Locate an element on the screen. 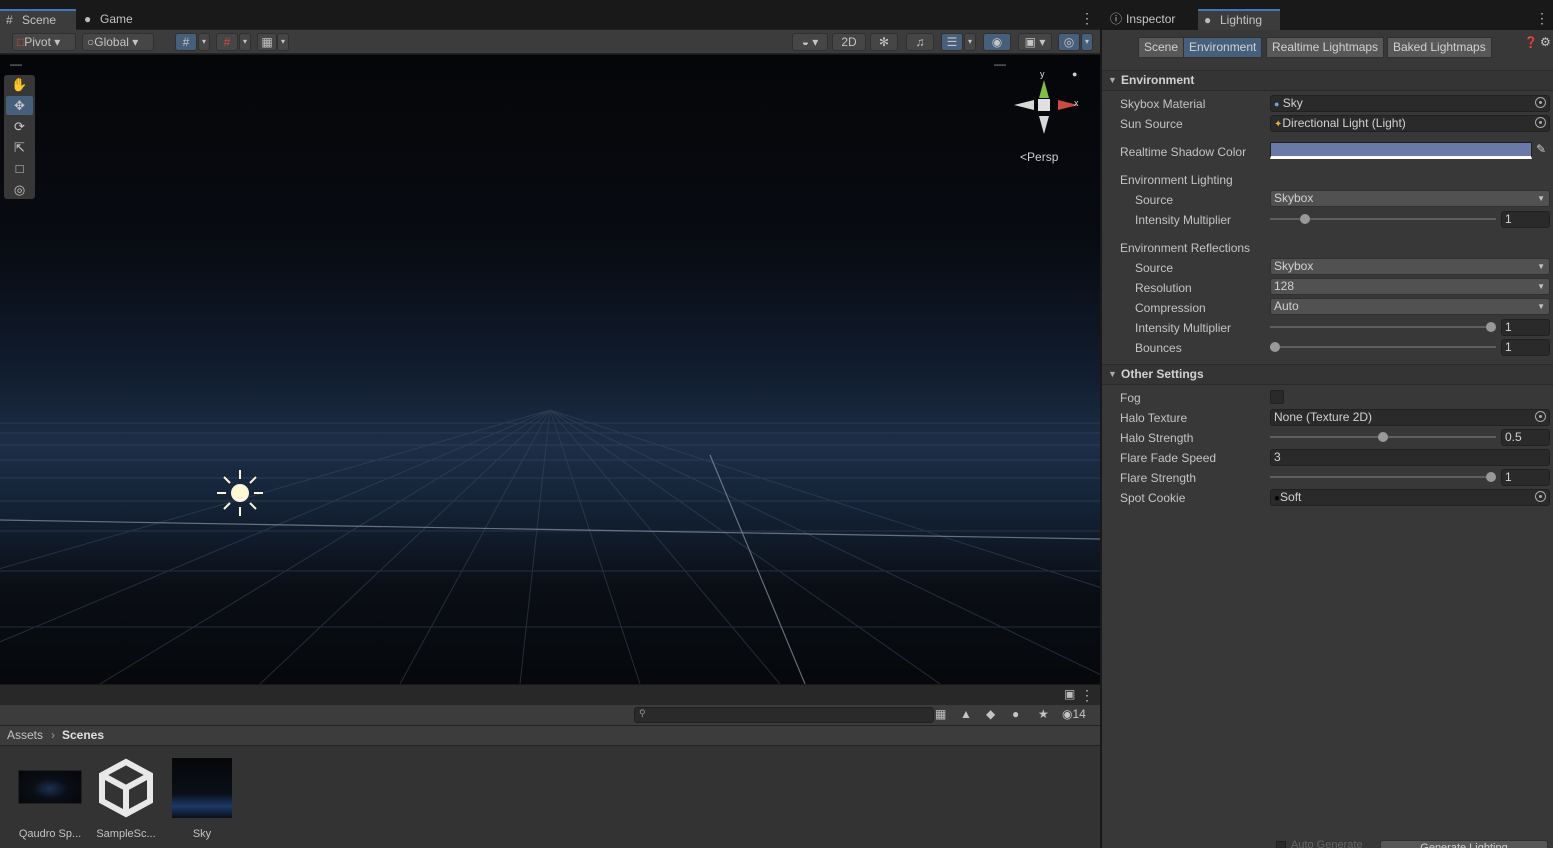 Image resolution: width=1553 pixels, height=848 pixels. title-strip is located at coordinates (776, 4).